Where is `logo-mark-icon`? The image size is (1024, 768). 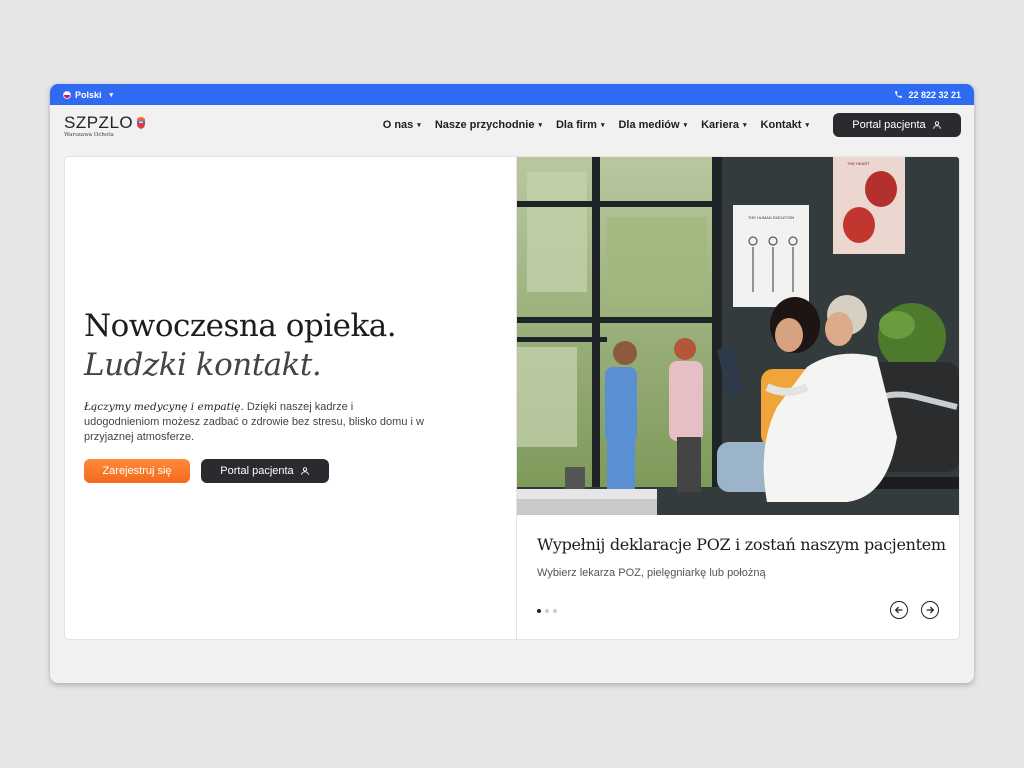 logo-mark-icon is located at coordinates (141, 122).